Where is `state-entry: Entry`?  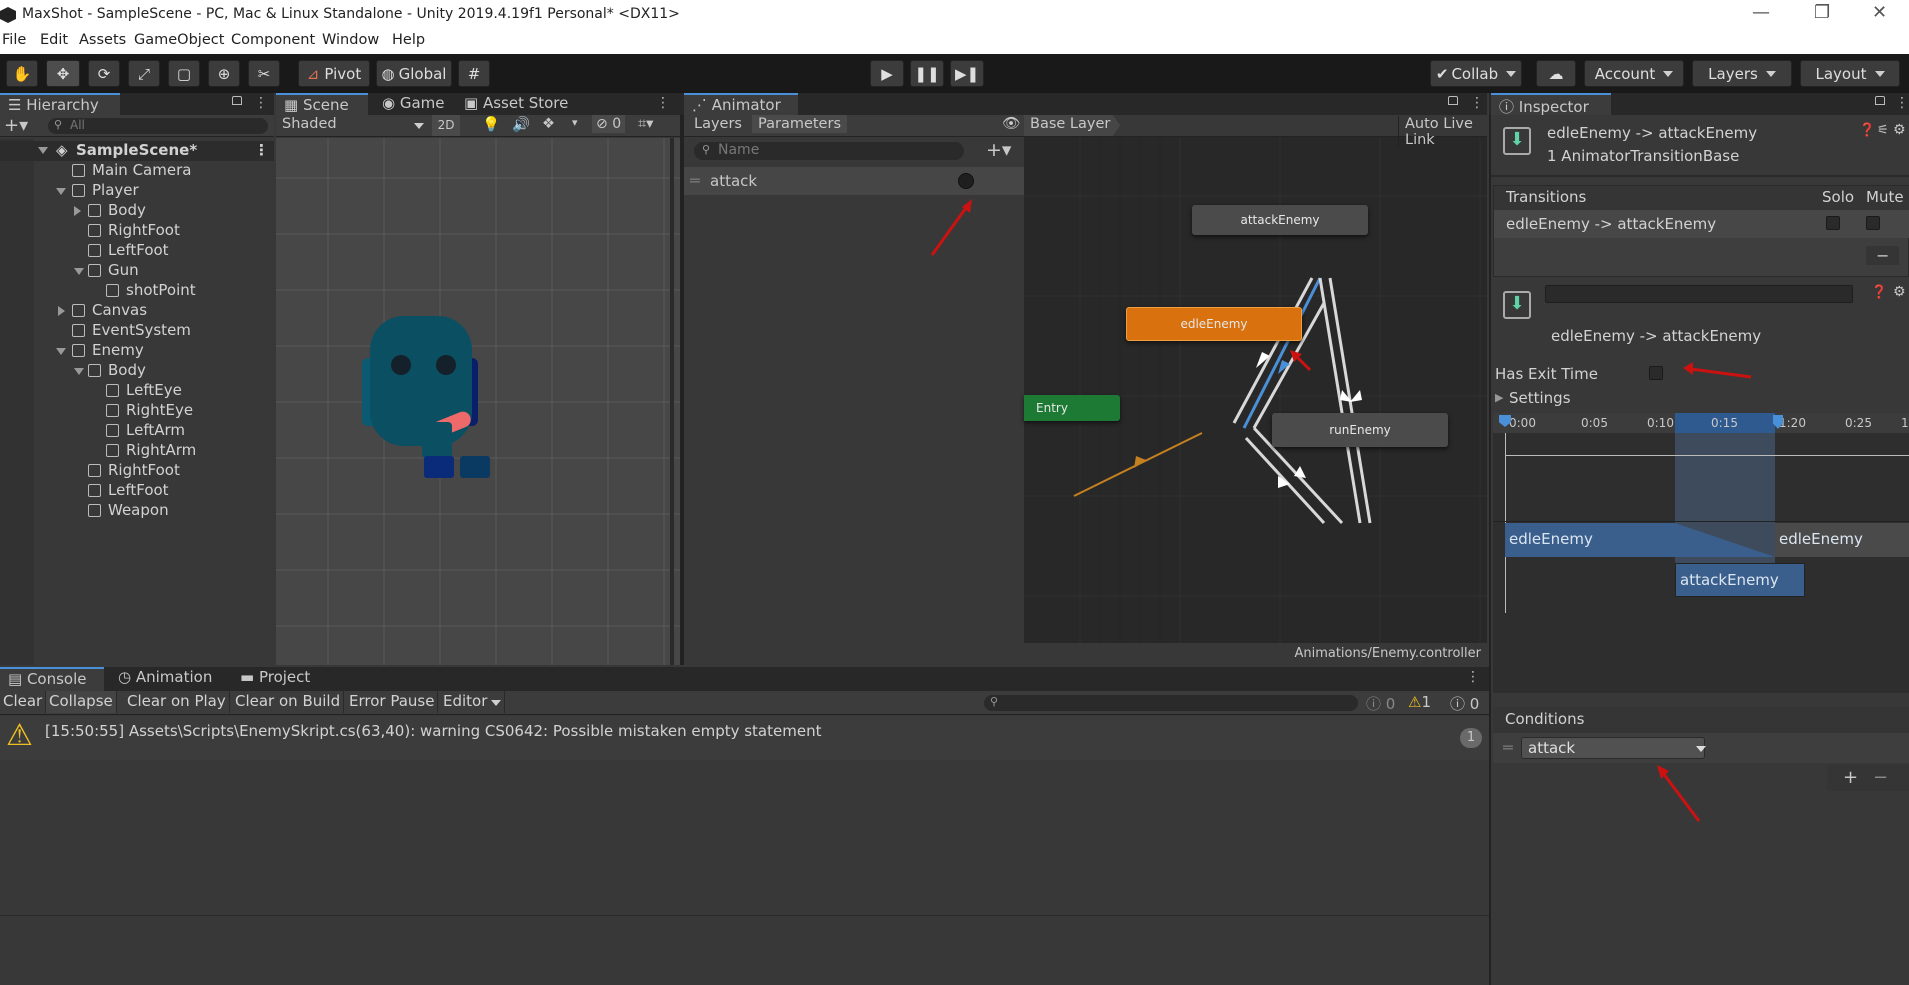 state-entry: Entry is located at coordinates (1072, 408).